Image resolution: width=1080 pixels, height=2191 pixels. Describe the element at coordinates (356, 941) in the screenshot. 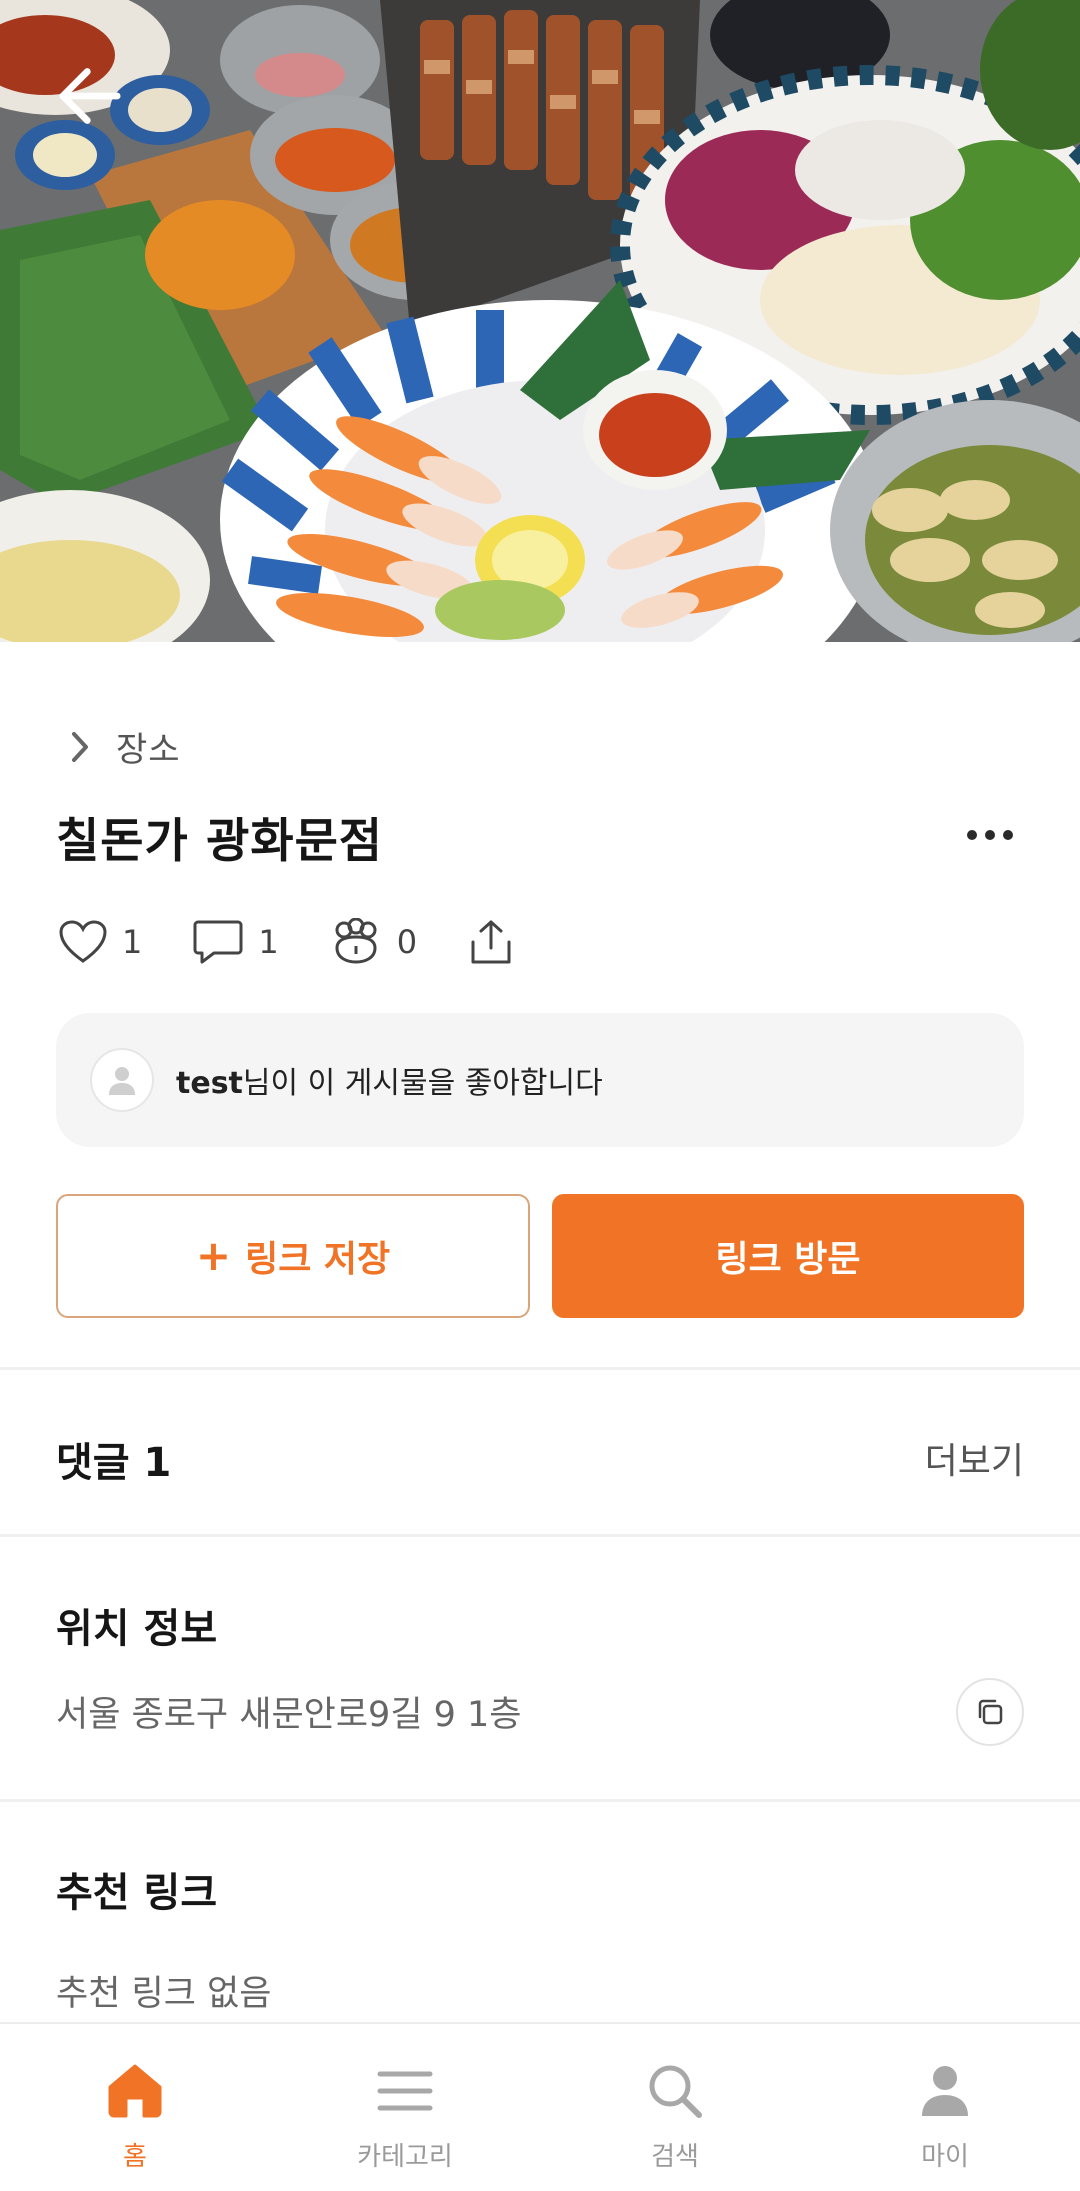

I see `paw-icon` at that location.